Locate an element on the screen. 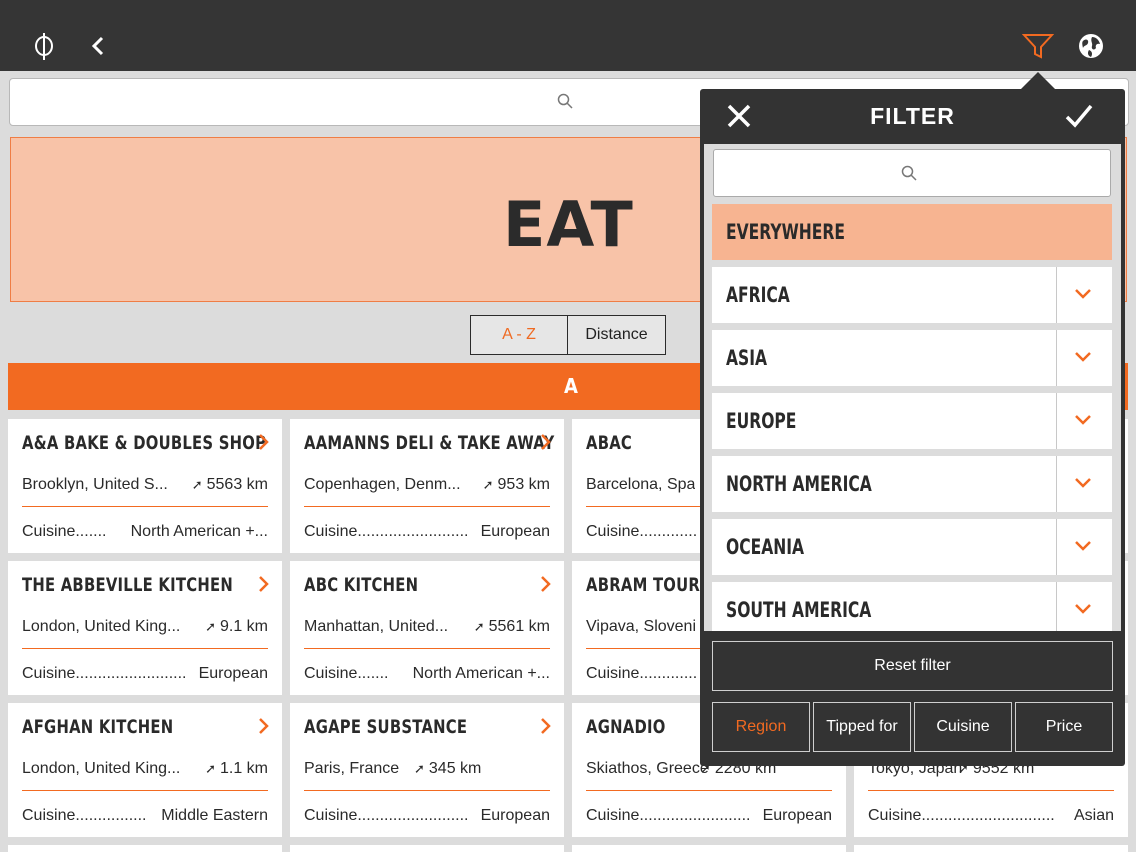 The image size is (1136, 852). region-label: ASIA is located at coordinates (747, 358).